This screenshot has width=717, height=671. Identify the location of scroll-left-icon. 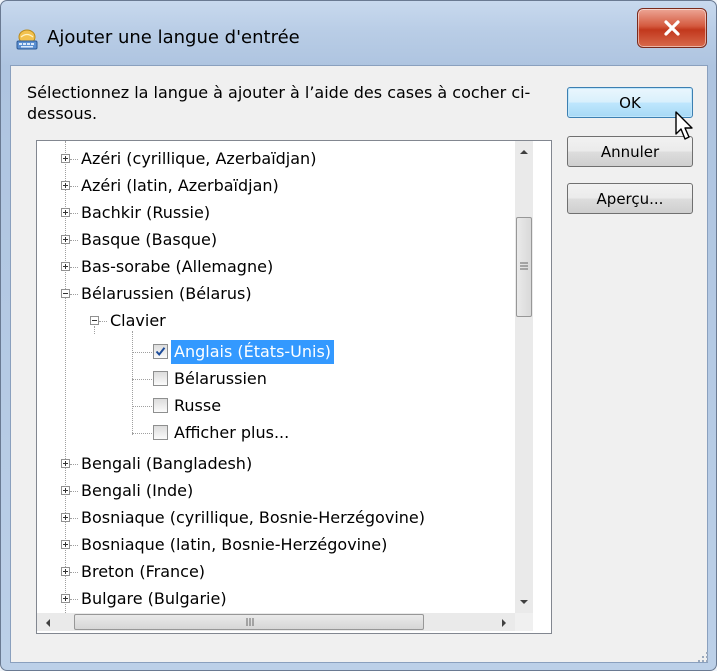
(48, 623).